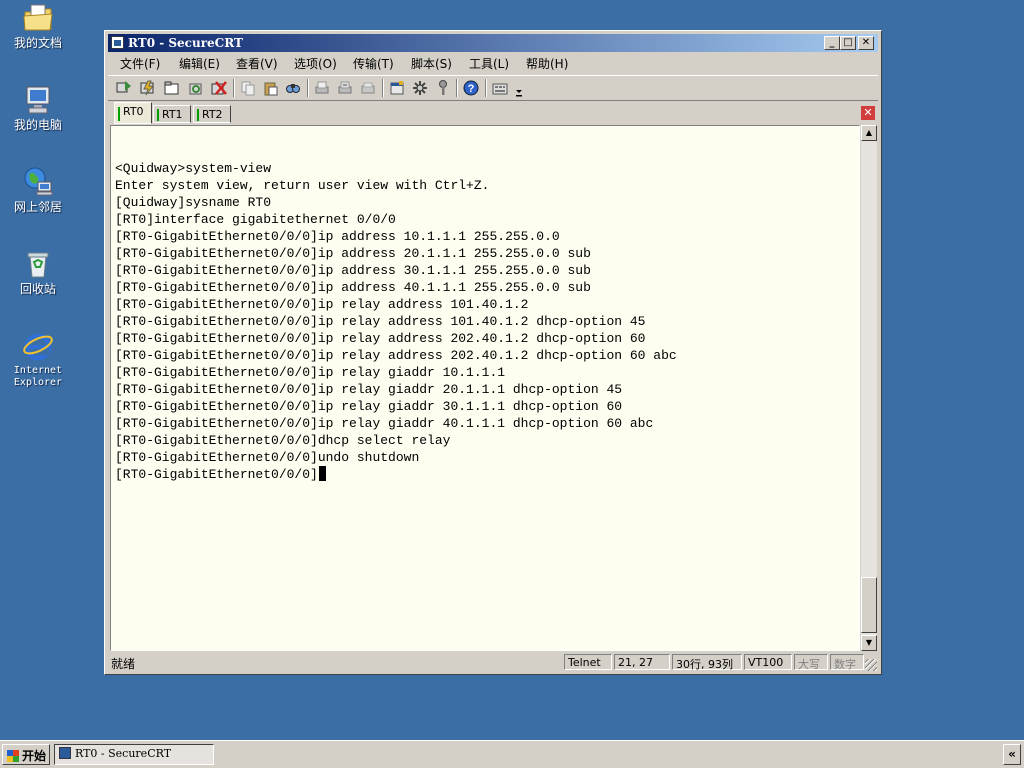  Describe the element at coordinates (216, 474) in the screenshot. I see `terminal-line: [RT0-GigabitEthernet0/0/0]` at that location.